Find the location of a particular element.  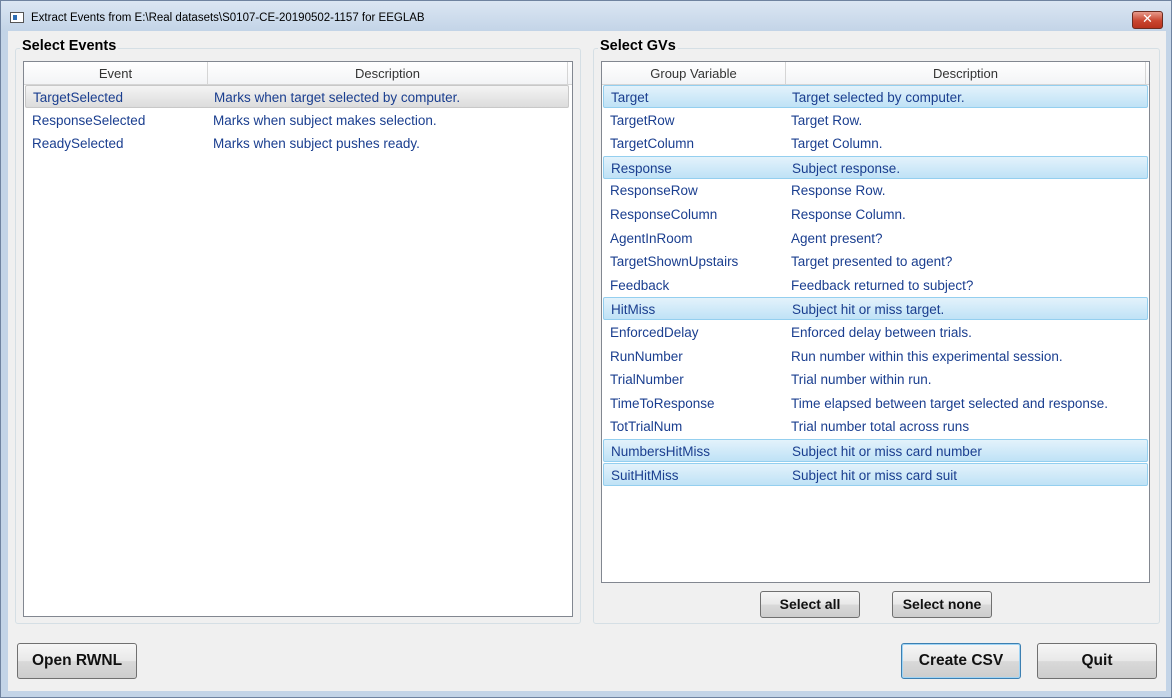

gv-row-description: Subject response. is located at coordinates (846, 168).